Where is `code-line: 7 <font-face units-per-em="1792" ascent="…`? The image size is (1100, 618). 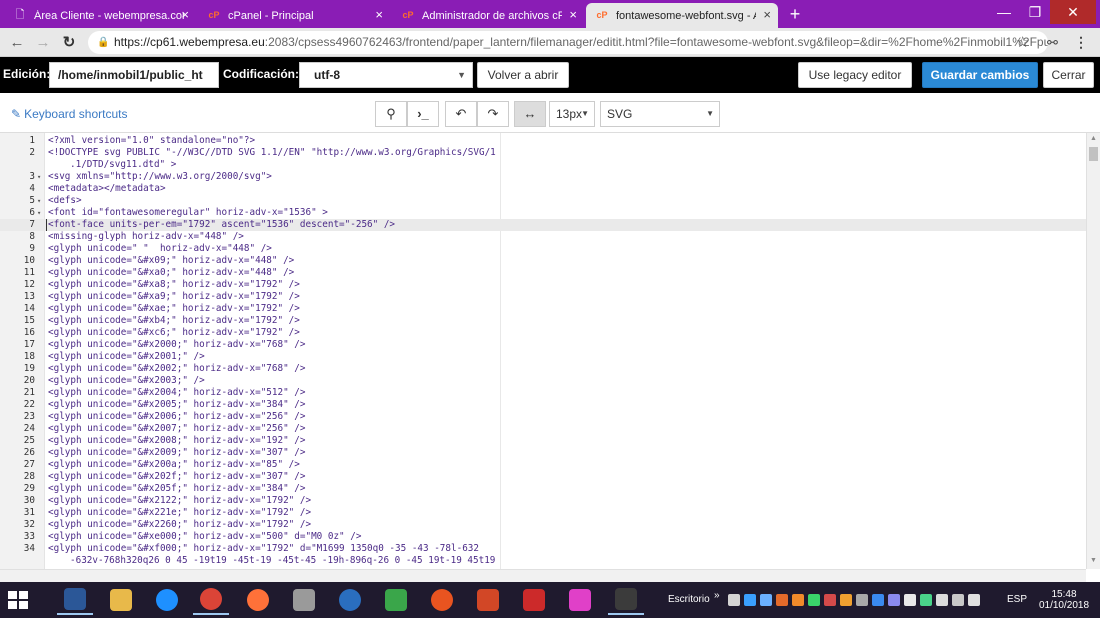
code-line: 7 <font-face units-per-em="1792" ascent="… is located at coordinates (543, 225).